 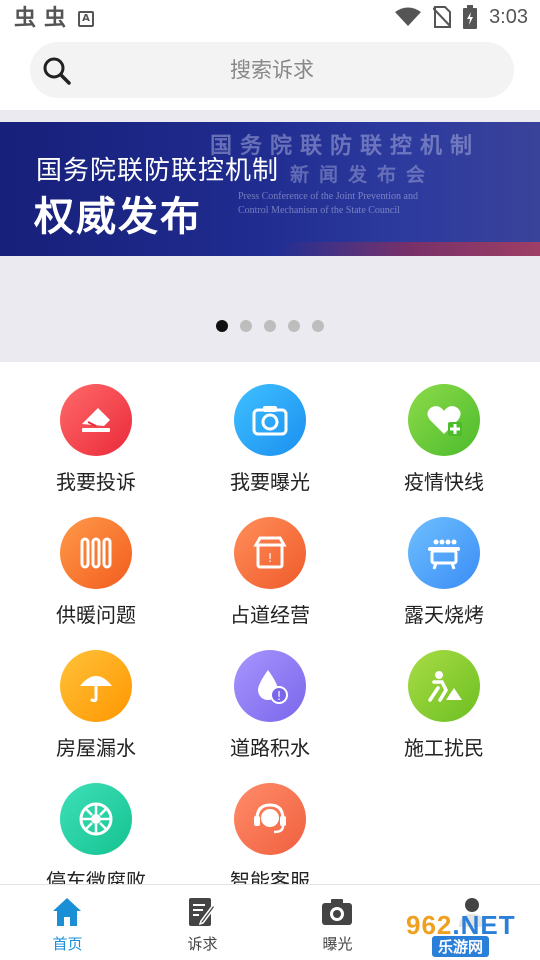 What do you see at coordinates (57, 71) in the screenshot?
I see `search-icon` at bounding box center [57, 71].